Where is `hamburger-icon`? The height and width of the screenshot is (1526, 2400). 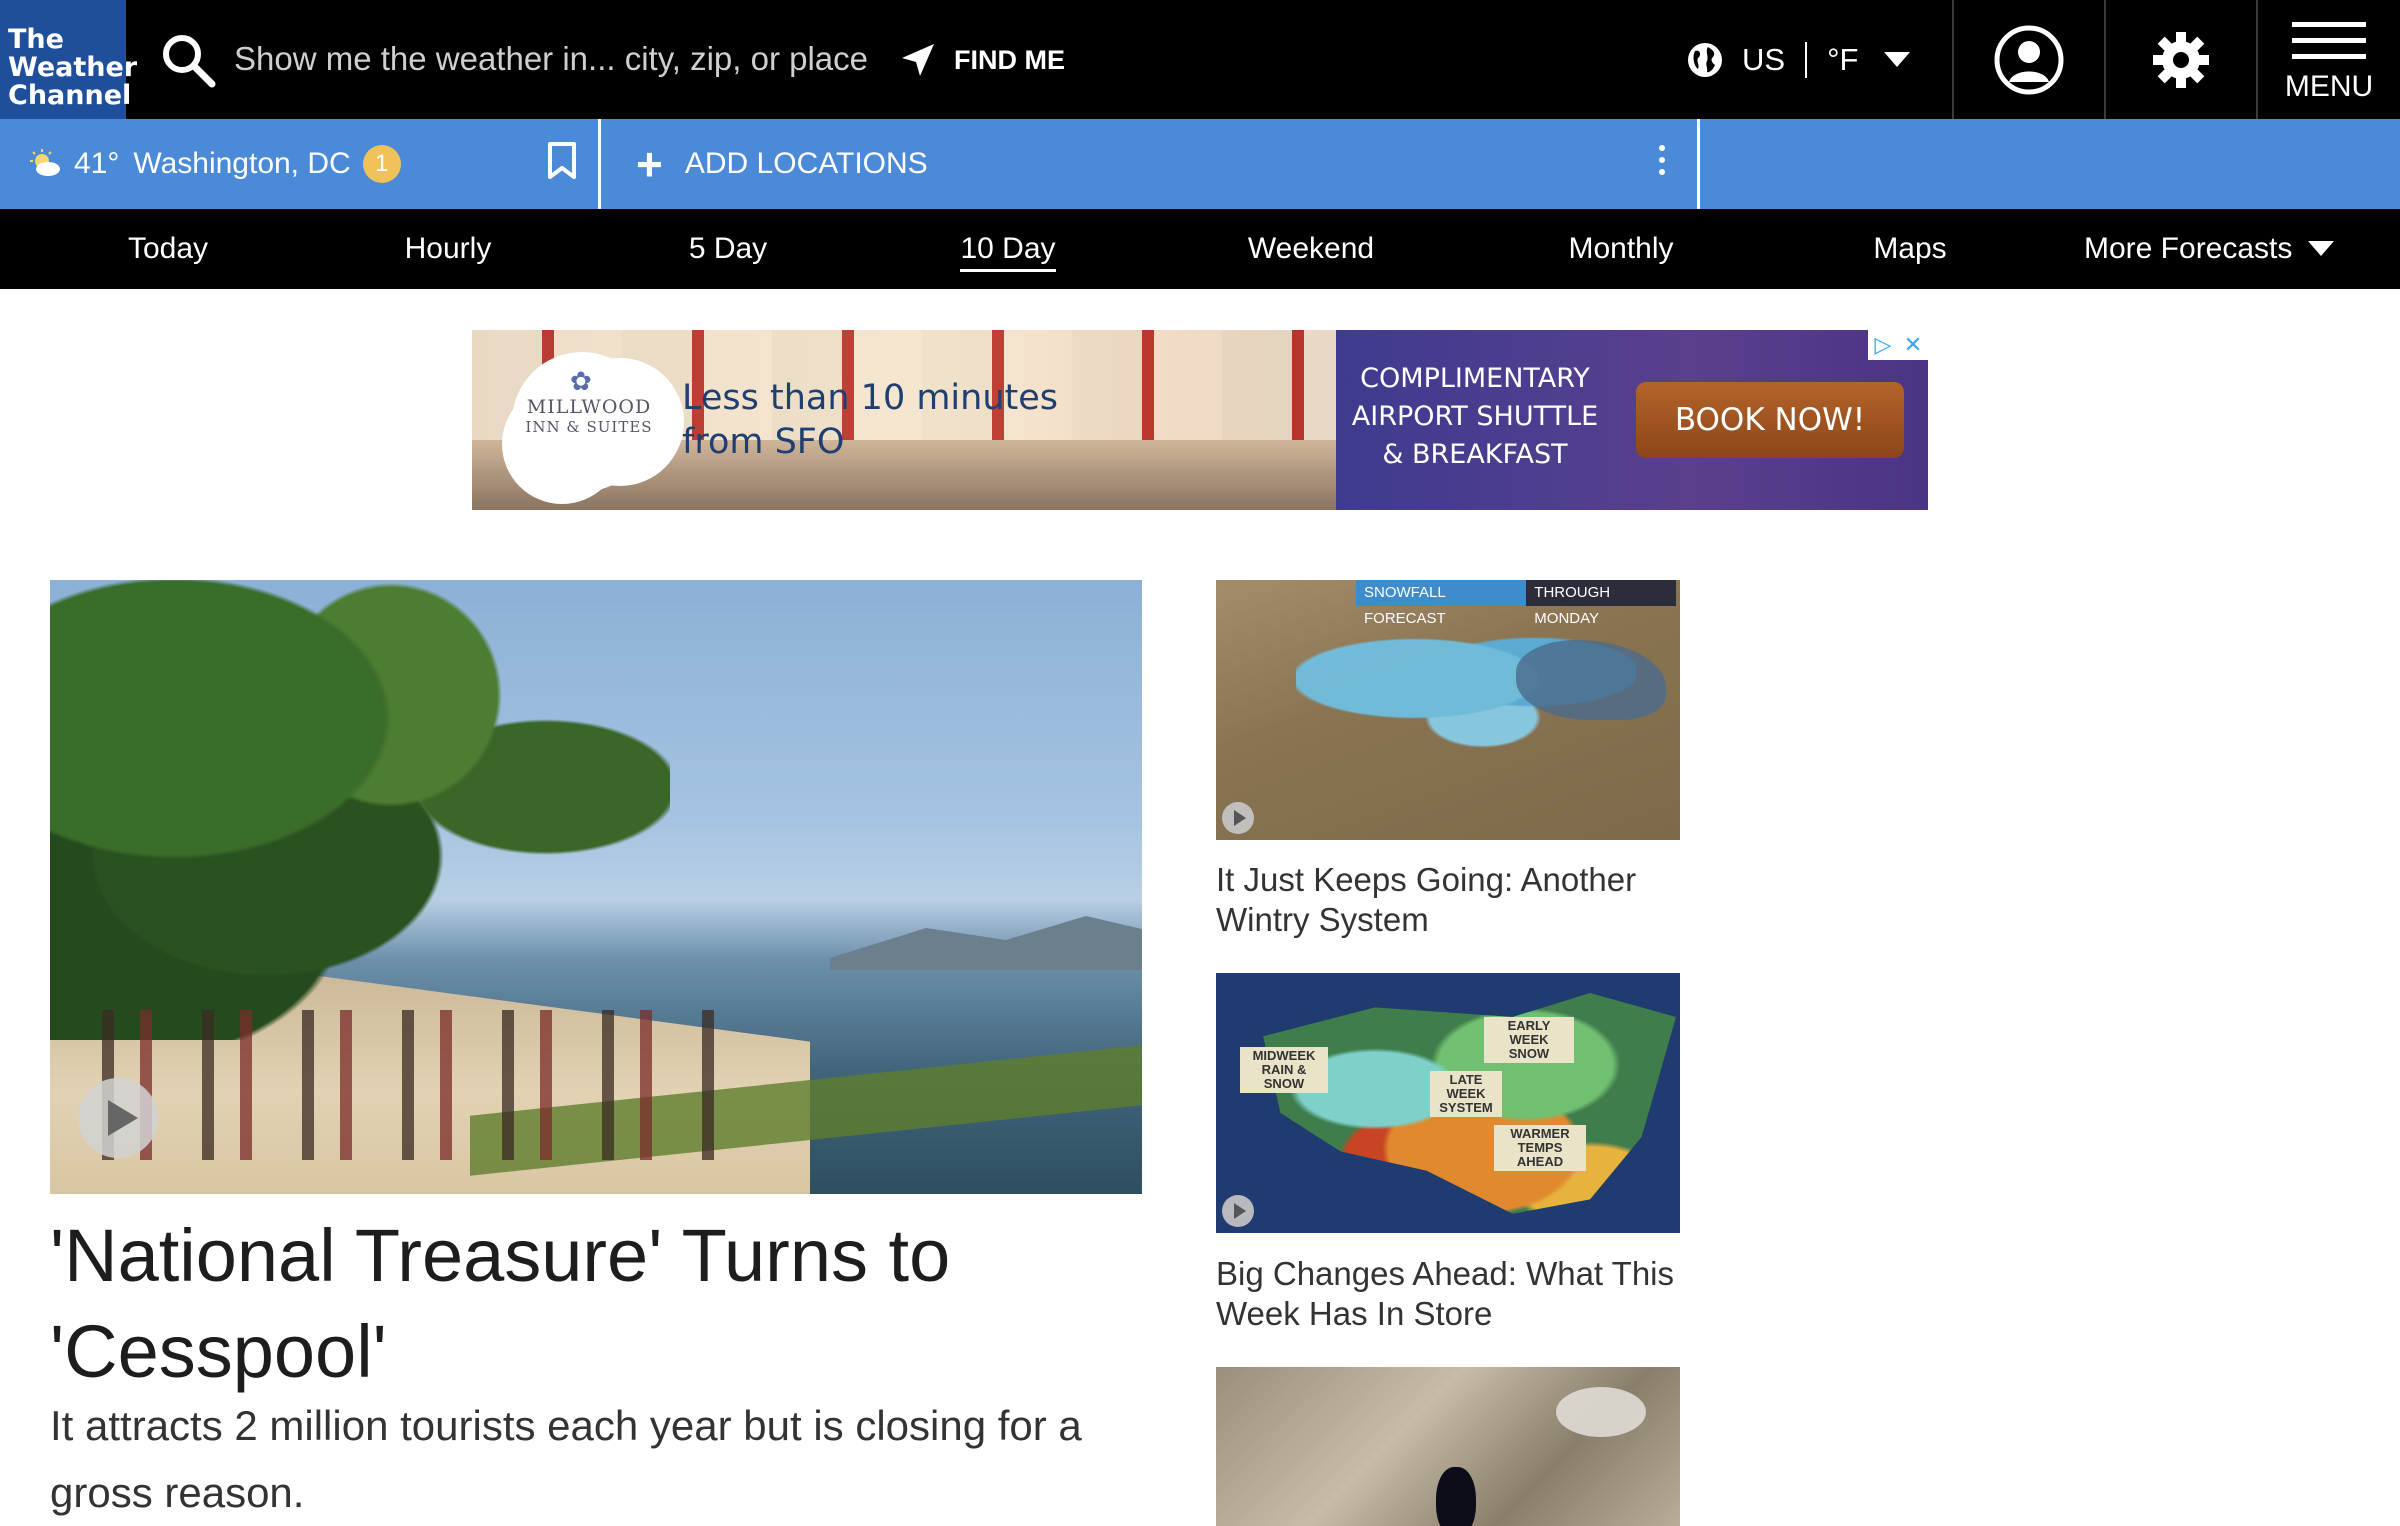
hamburger-icon is located at coordinates (2329, 46).